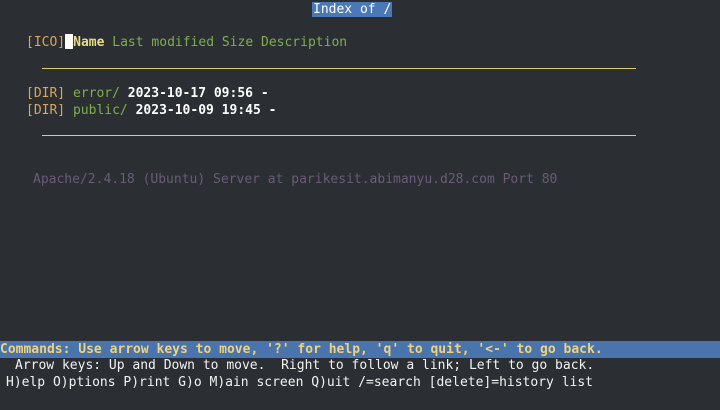 The height and width of the screenshot is (410, 720). Describe the element at coordinates (339, 135) in the screenshot. I see `divider-bottom` at that location.